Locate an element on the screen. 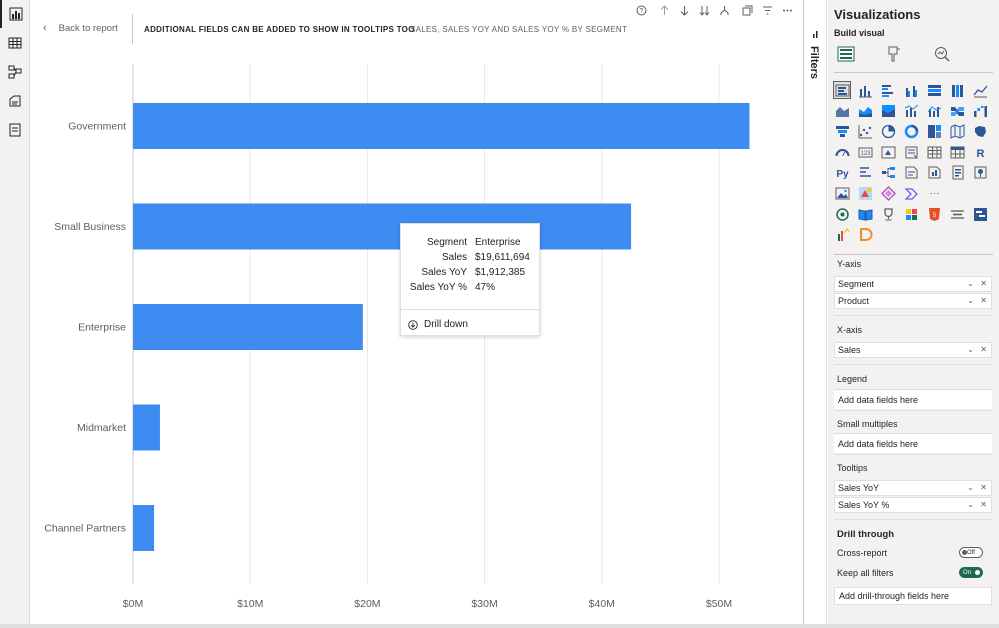  visual-type-paginated-report is located at coordinates (957, 173).